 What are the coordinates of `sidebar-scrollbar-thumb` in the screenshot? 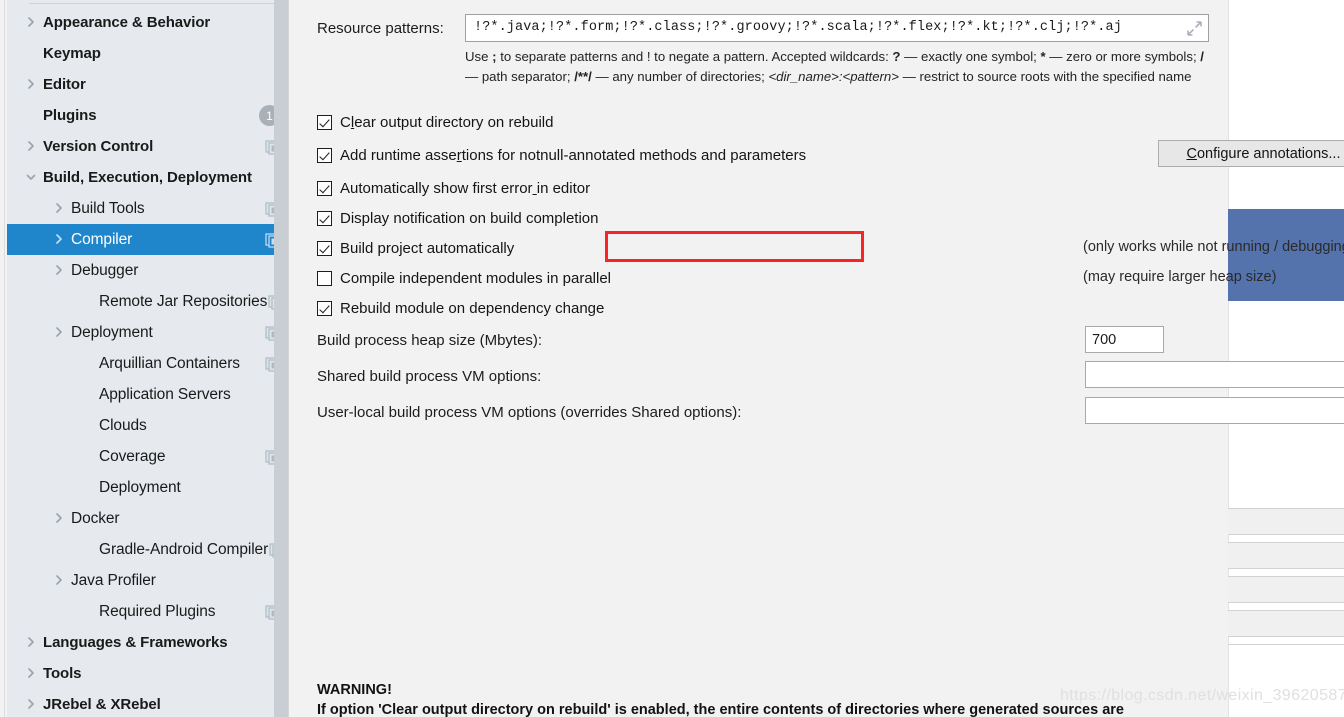 It's located at (281, 358).